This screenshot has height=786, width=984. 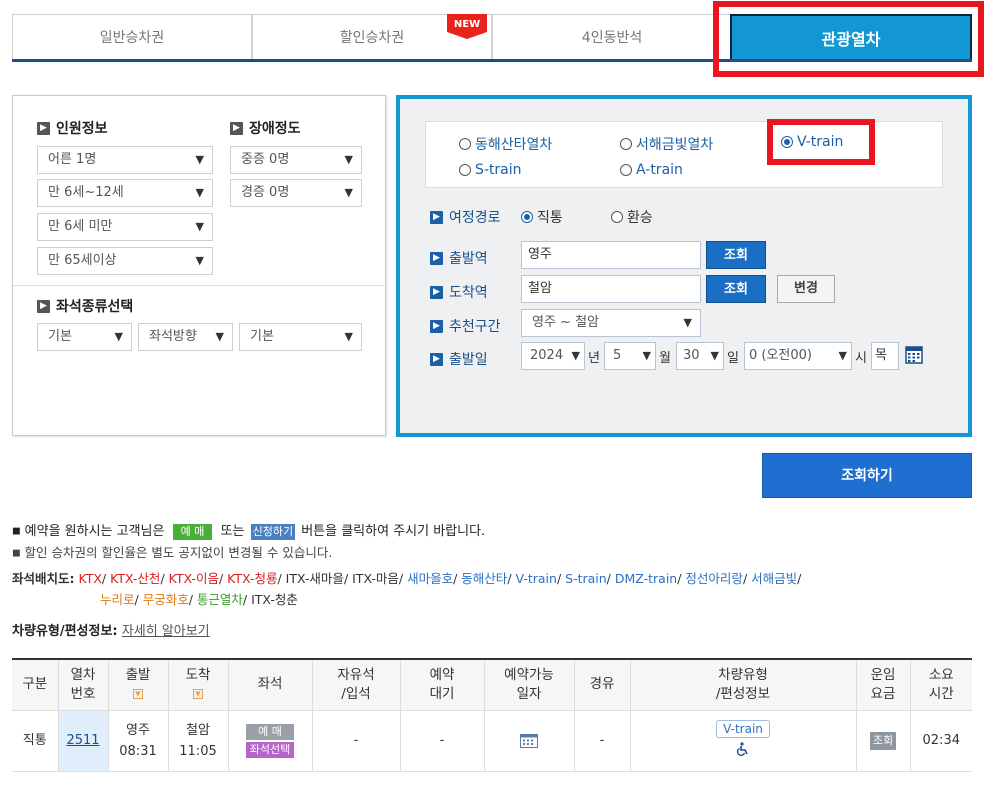 I want to click on seat-layout-link: V-train, so click(x=536, y=578).